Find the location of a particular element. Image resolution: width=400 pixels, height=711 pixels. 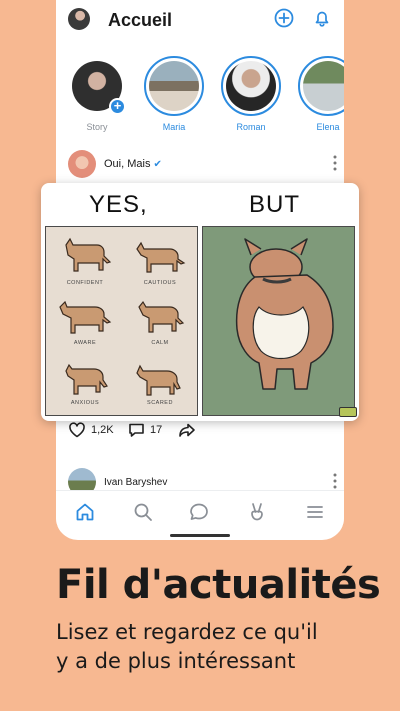

add-story-icon: + is located at coordinates (117, 106).